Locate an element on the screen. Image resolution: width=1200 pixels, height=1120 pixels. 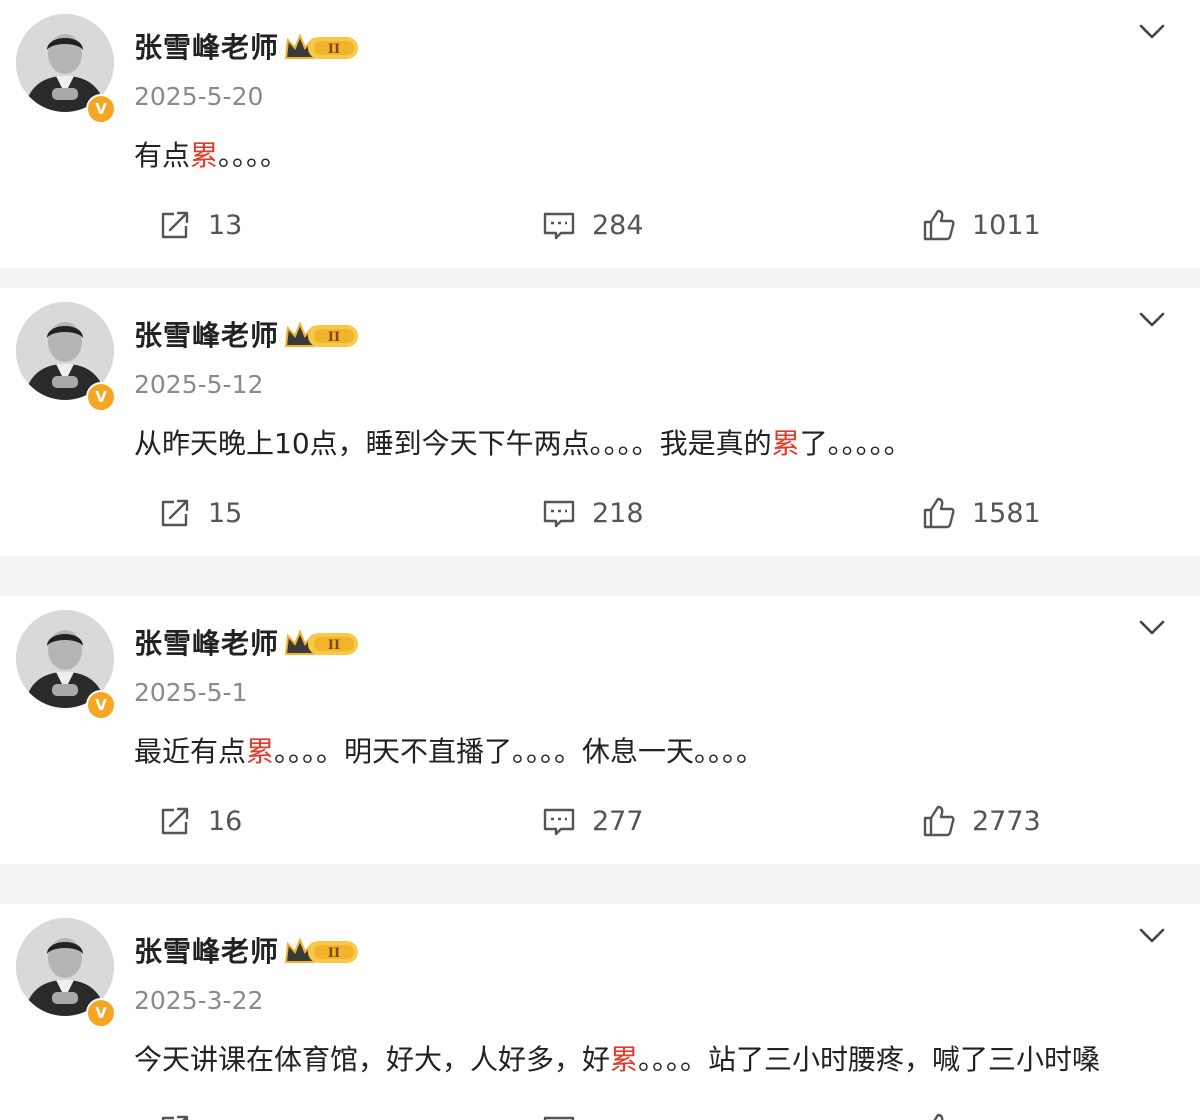
post-text: 最近有点累。。。。明天不直播了。。。。休息一天。。。。 is located at coordinates (654, 752).